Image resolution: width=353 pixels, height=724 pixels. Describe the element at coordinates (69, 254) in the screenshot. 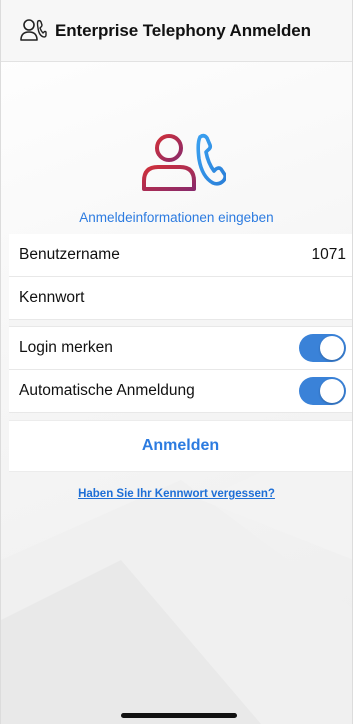

I see `username-label: Benutzername` at that location.